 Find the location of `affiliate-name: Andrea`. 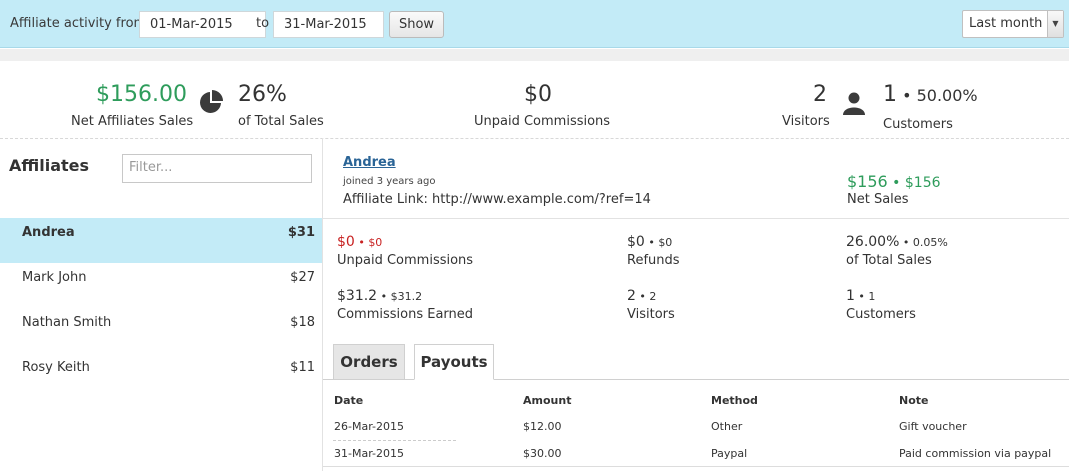

affiliate-name: Andrea is located at coordinates (48, 232).